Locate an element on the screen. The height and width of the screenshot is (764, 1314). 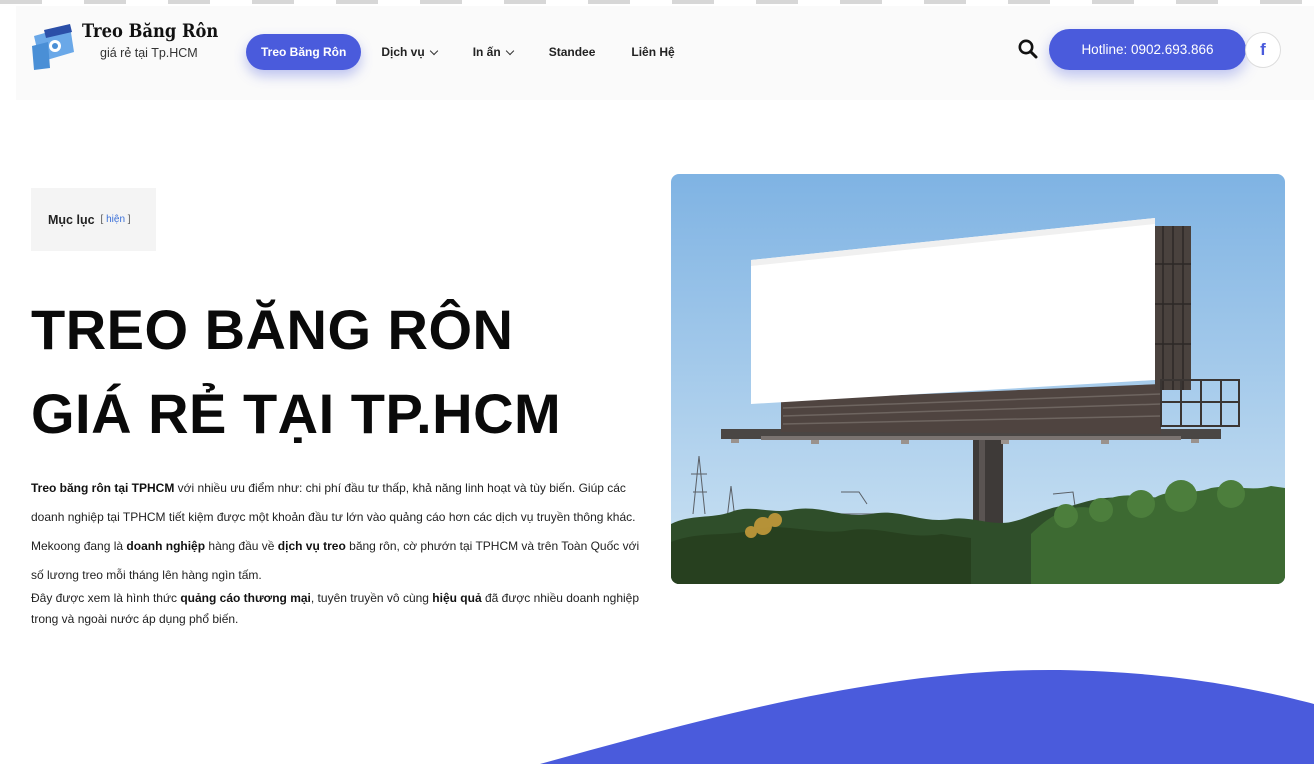
nav-item-5: Liên Hệ is located at coordinates (652, 52).